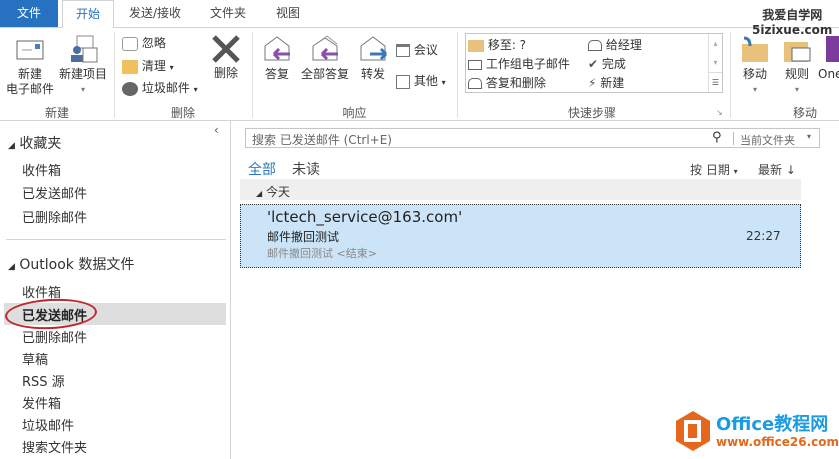 This screenshot has width=839, height=459. I want to click on collapse-pane-button: ‹, so click(216, 130).